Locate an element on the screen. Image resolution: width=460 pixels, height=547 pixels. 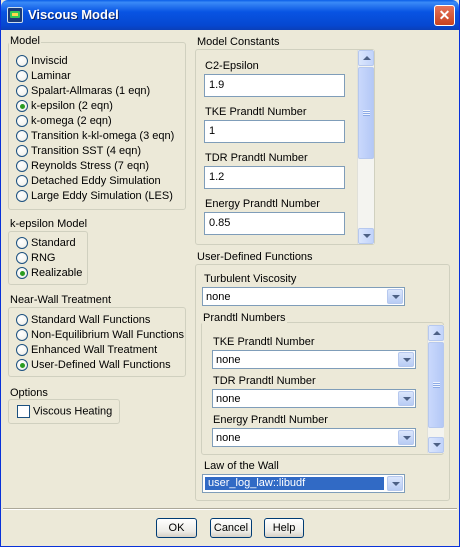
model-option-k-epsilon: k-epsilon (2 eqn) is located at coordinates (64, 107).